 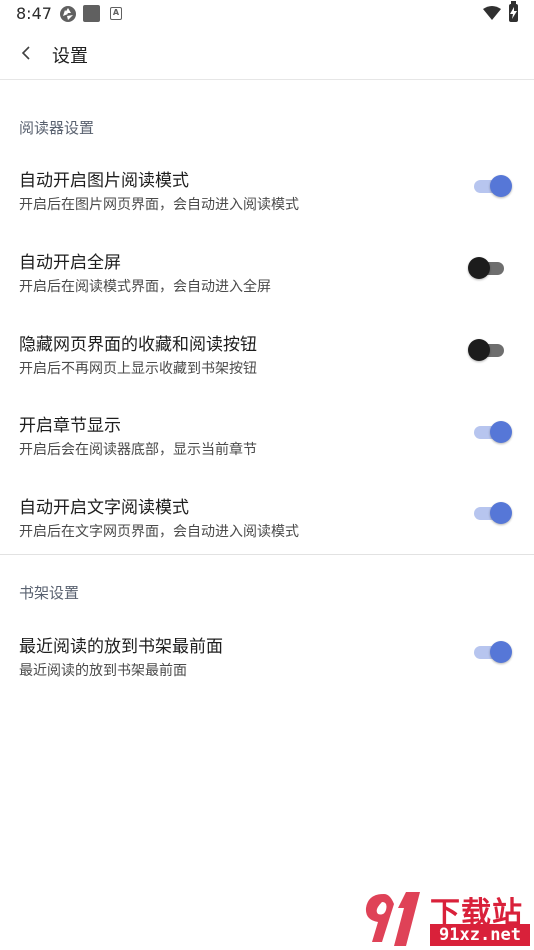 I want to click on a-box-icon: A, so click(x=116, y=13).